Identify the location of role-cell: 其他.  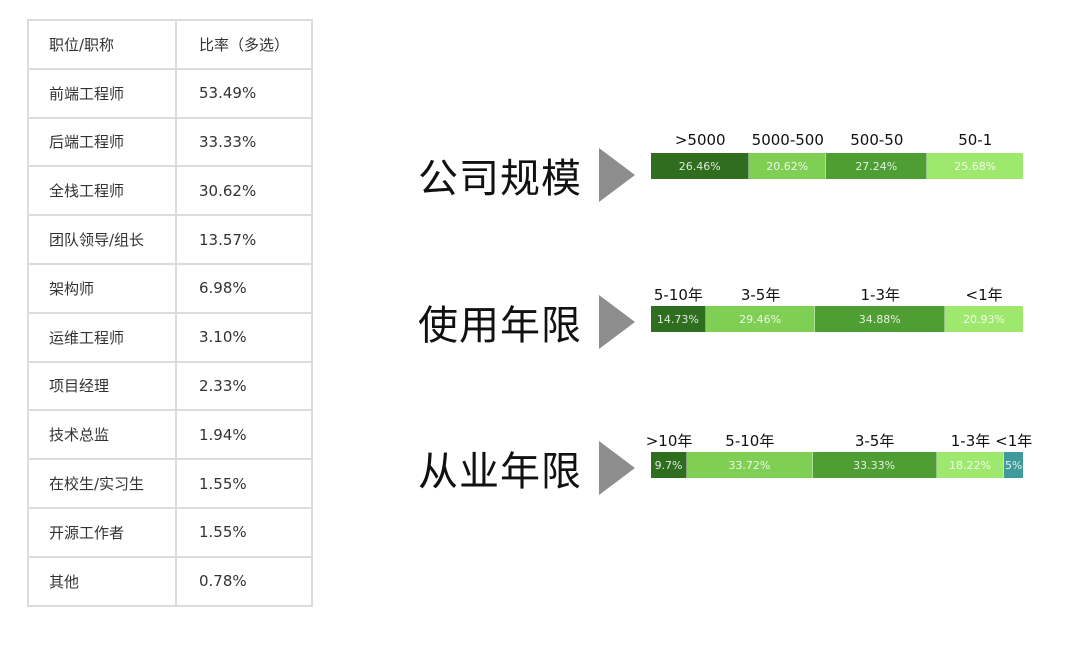
(102, 581).